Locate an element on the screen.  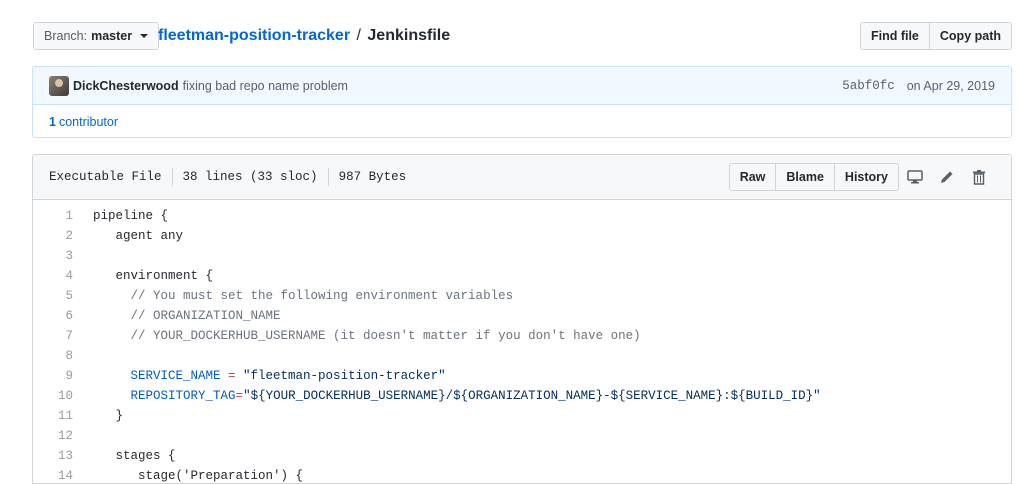
code-line: 6 // ORGANIZATION_NAME is located at coordinates (522, 316).